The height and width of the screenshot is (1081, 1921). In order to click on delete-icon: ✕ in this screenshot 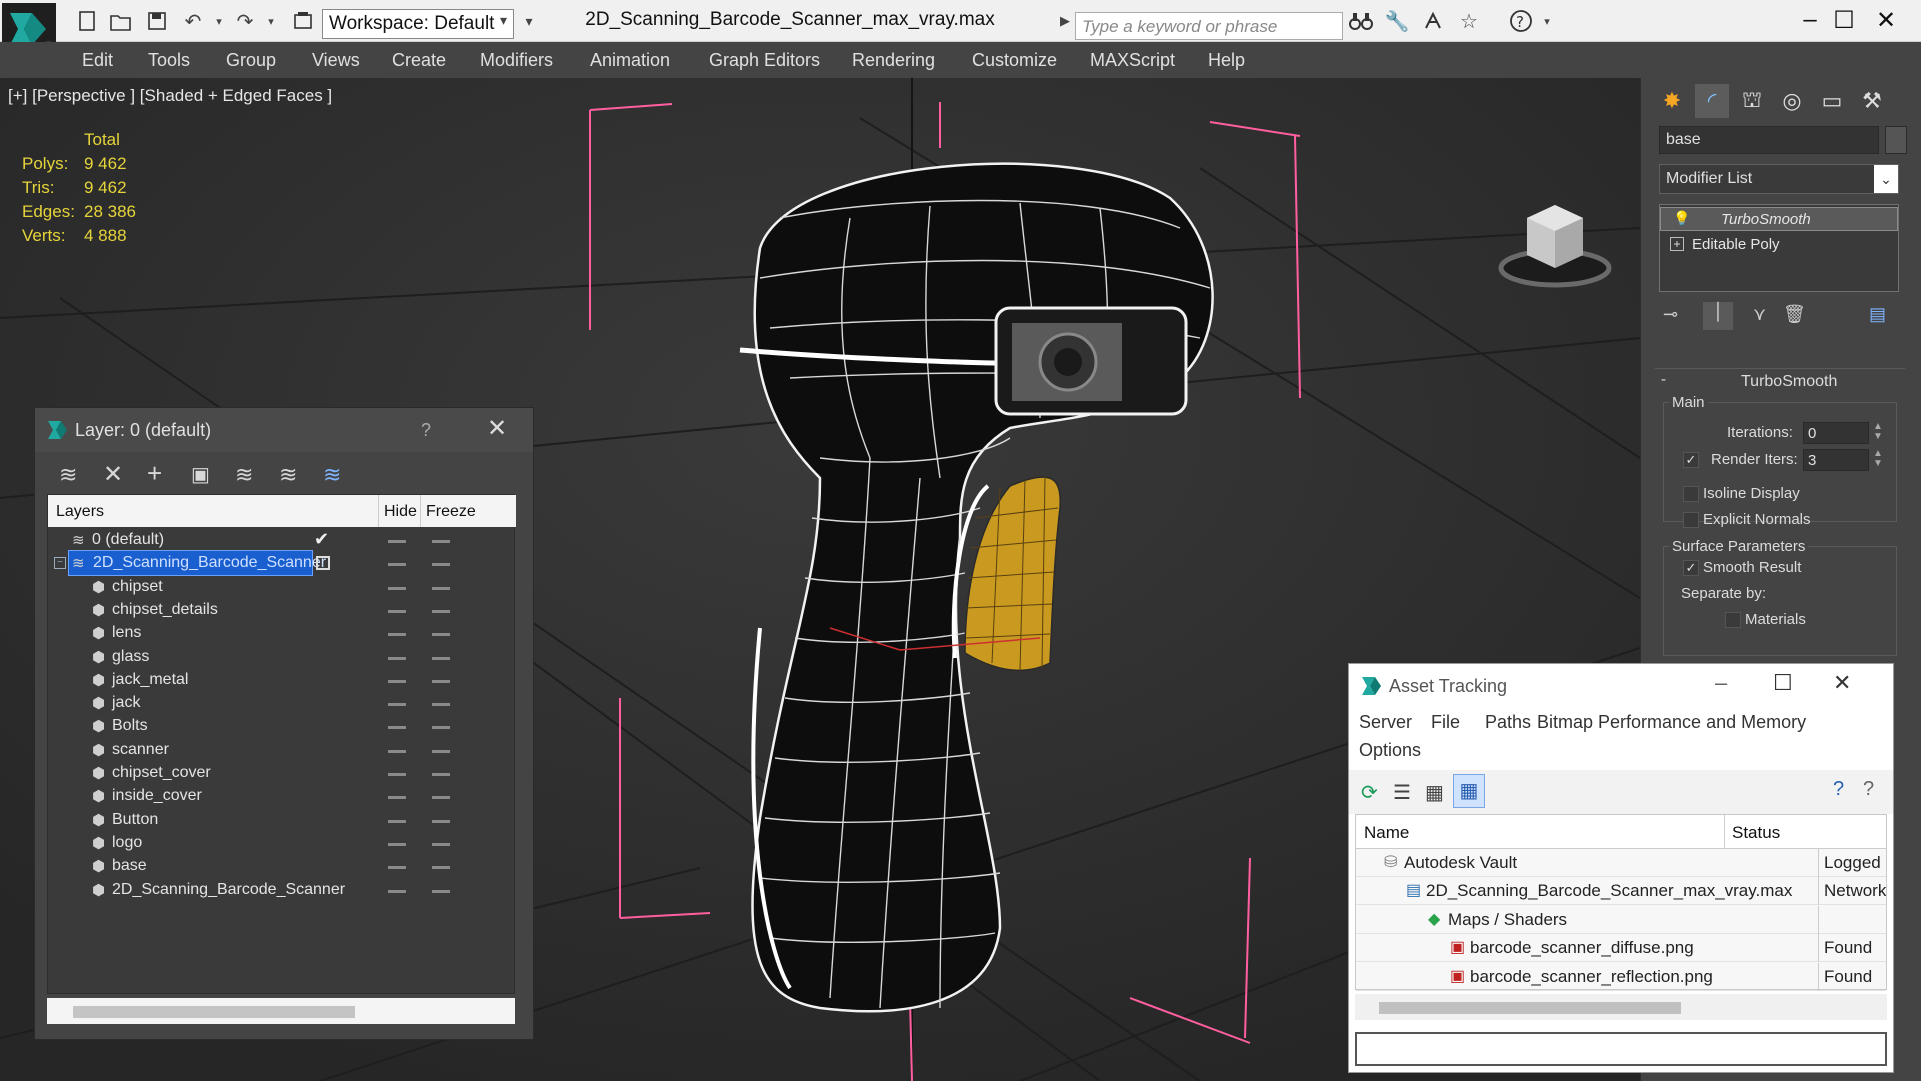, I will do `click(113, 474)`.